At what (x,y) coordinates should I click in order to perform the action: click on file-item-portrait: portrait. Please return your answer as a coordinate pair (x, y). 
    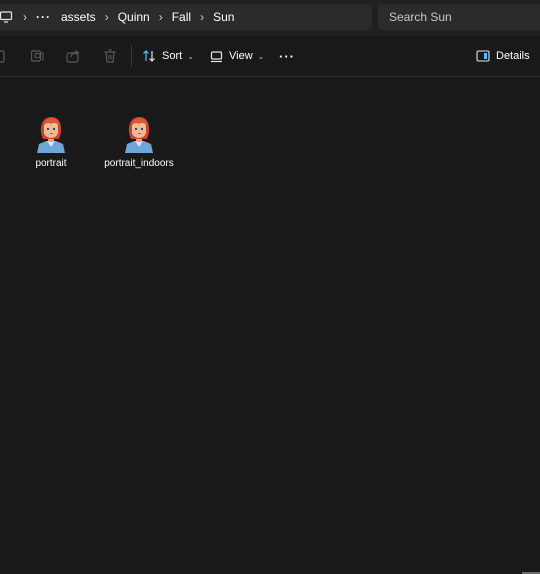
    Looking at the image, I should click on (51, 141).